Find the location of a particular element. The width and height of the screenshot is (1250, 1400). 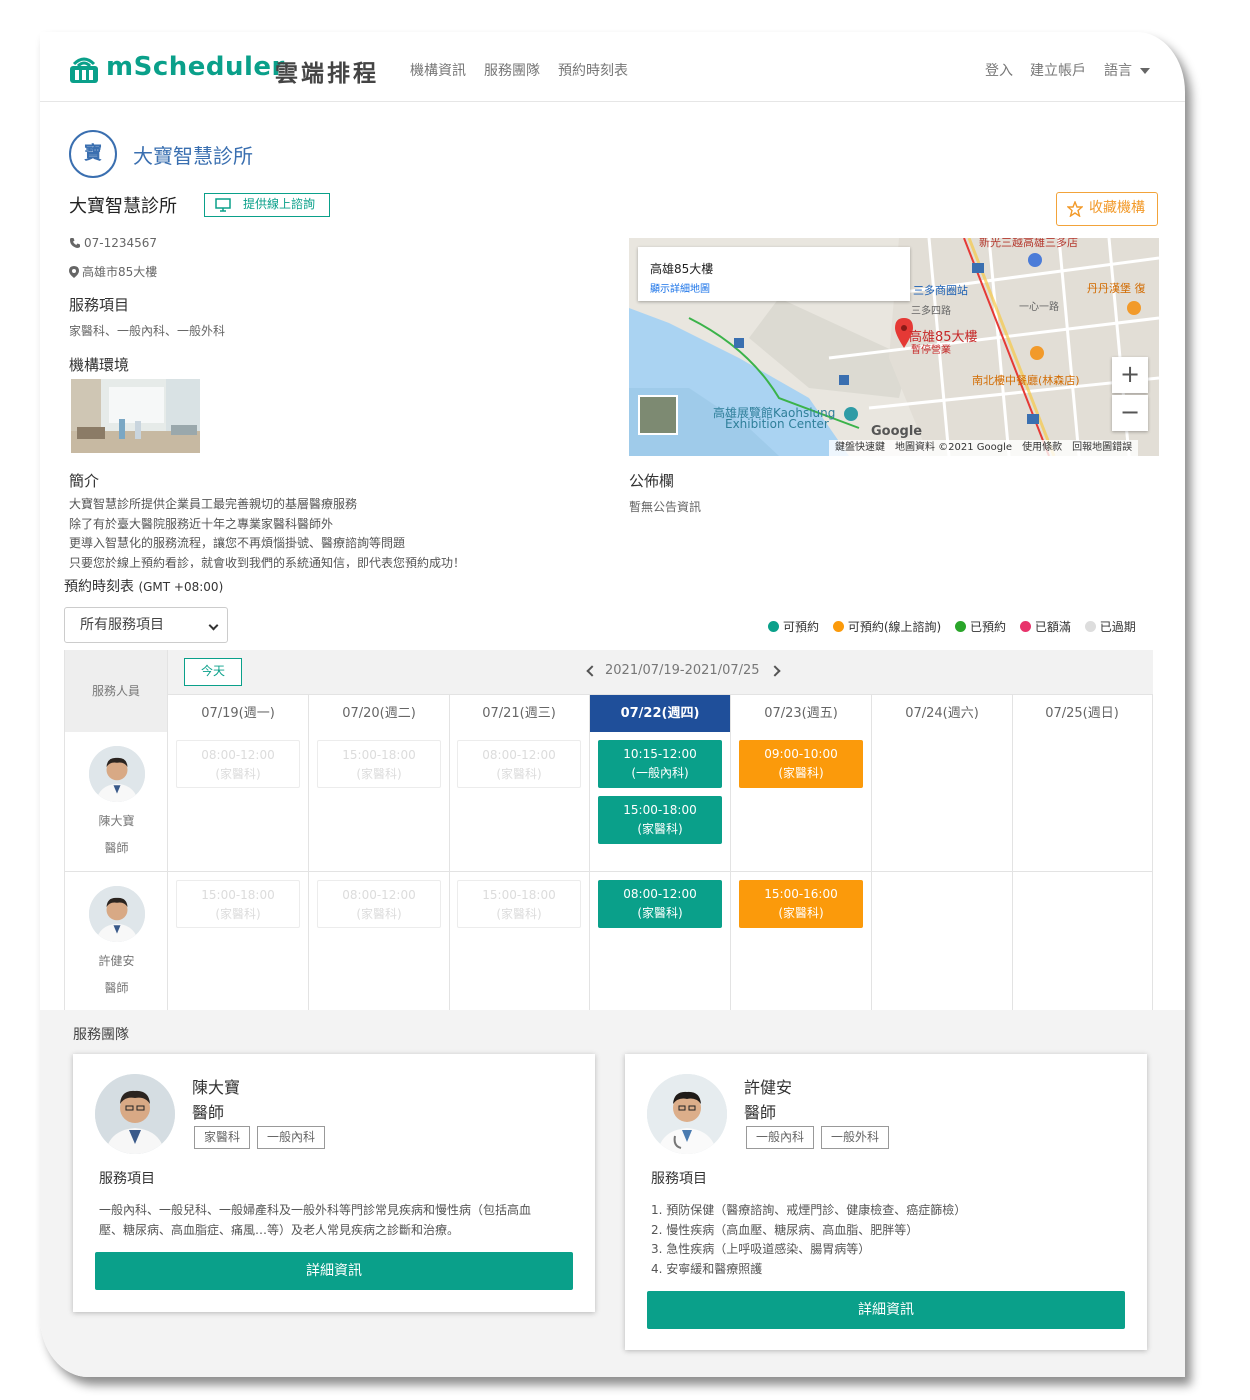

map-label-exhibition-en: Exhibition Center is located at coordinates (777, 424).